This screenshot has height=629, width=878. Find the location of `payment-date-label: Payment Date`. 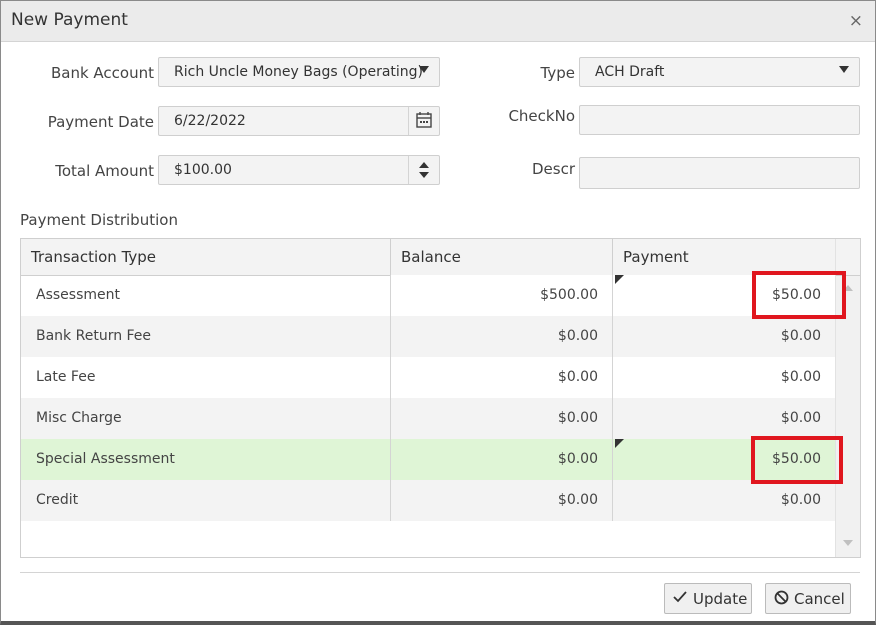

payment-date-label: Payment Date is located at coordinates (100, 122).